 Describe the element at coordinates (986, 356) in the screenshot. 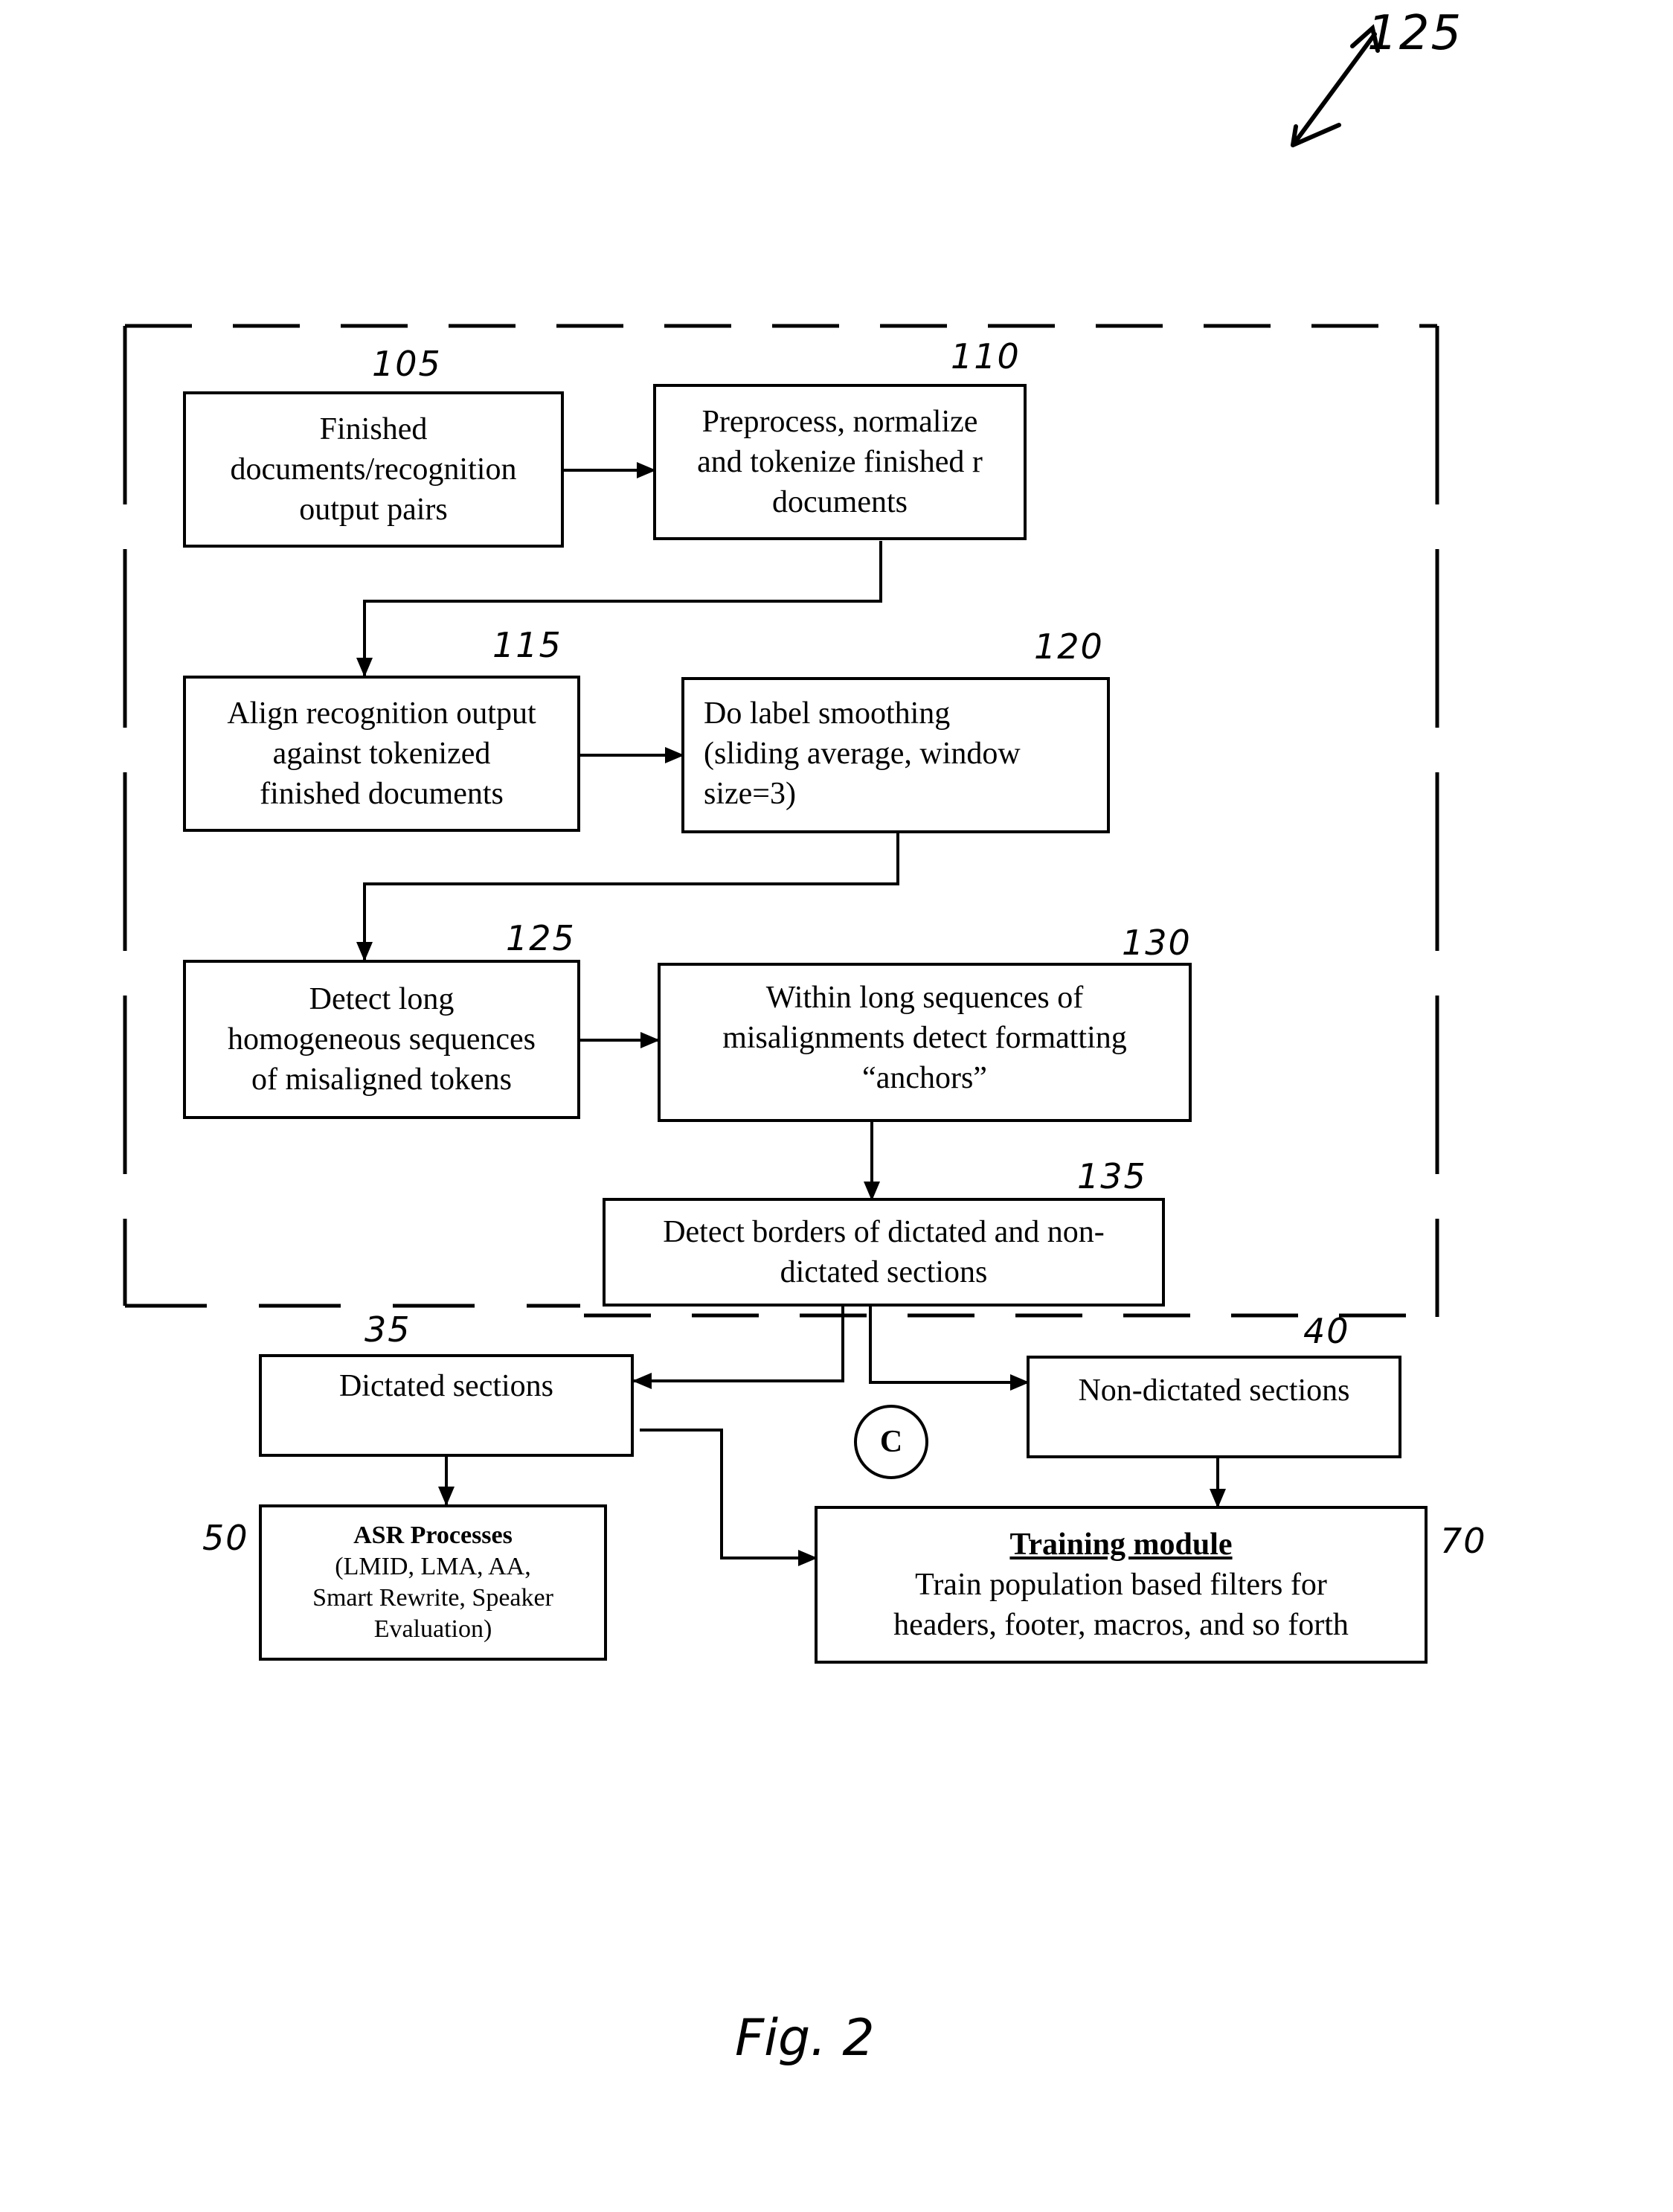

I see `ref-110: 110` at that location.